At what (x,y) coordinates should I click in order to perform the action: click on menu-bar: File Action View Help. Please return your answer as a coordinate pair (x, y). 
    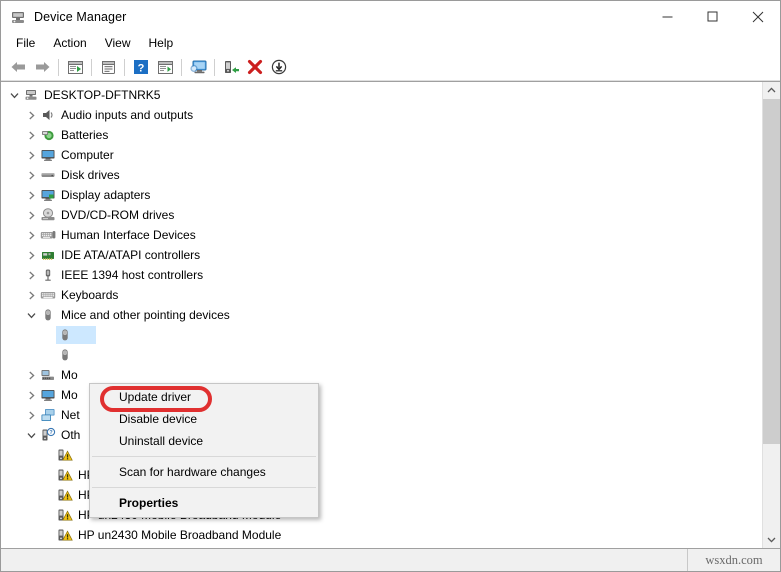
    Looking at the image, I should click on (390, 43).